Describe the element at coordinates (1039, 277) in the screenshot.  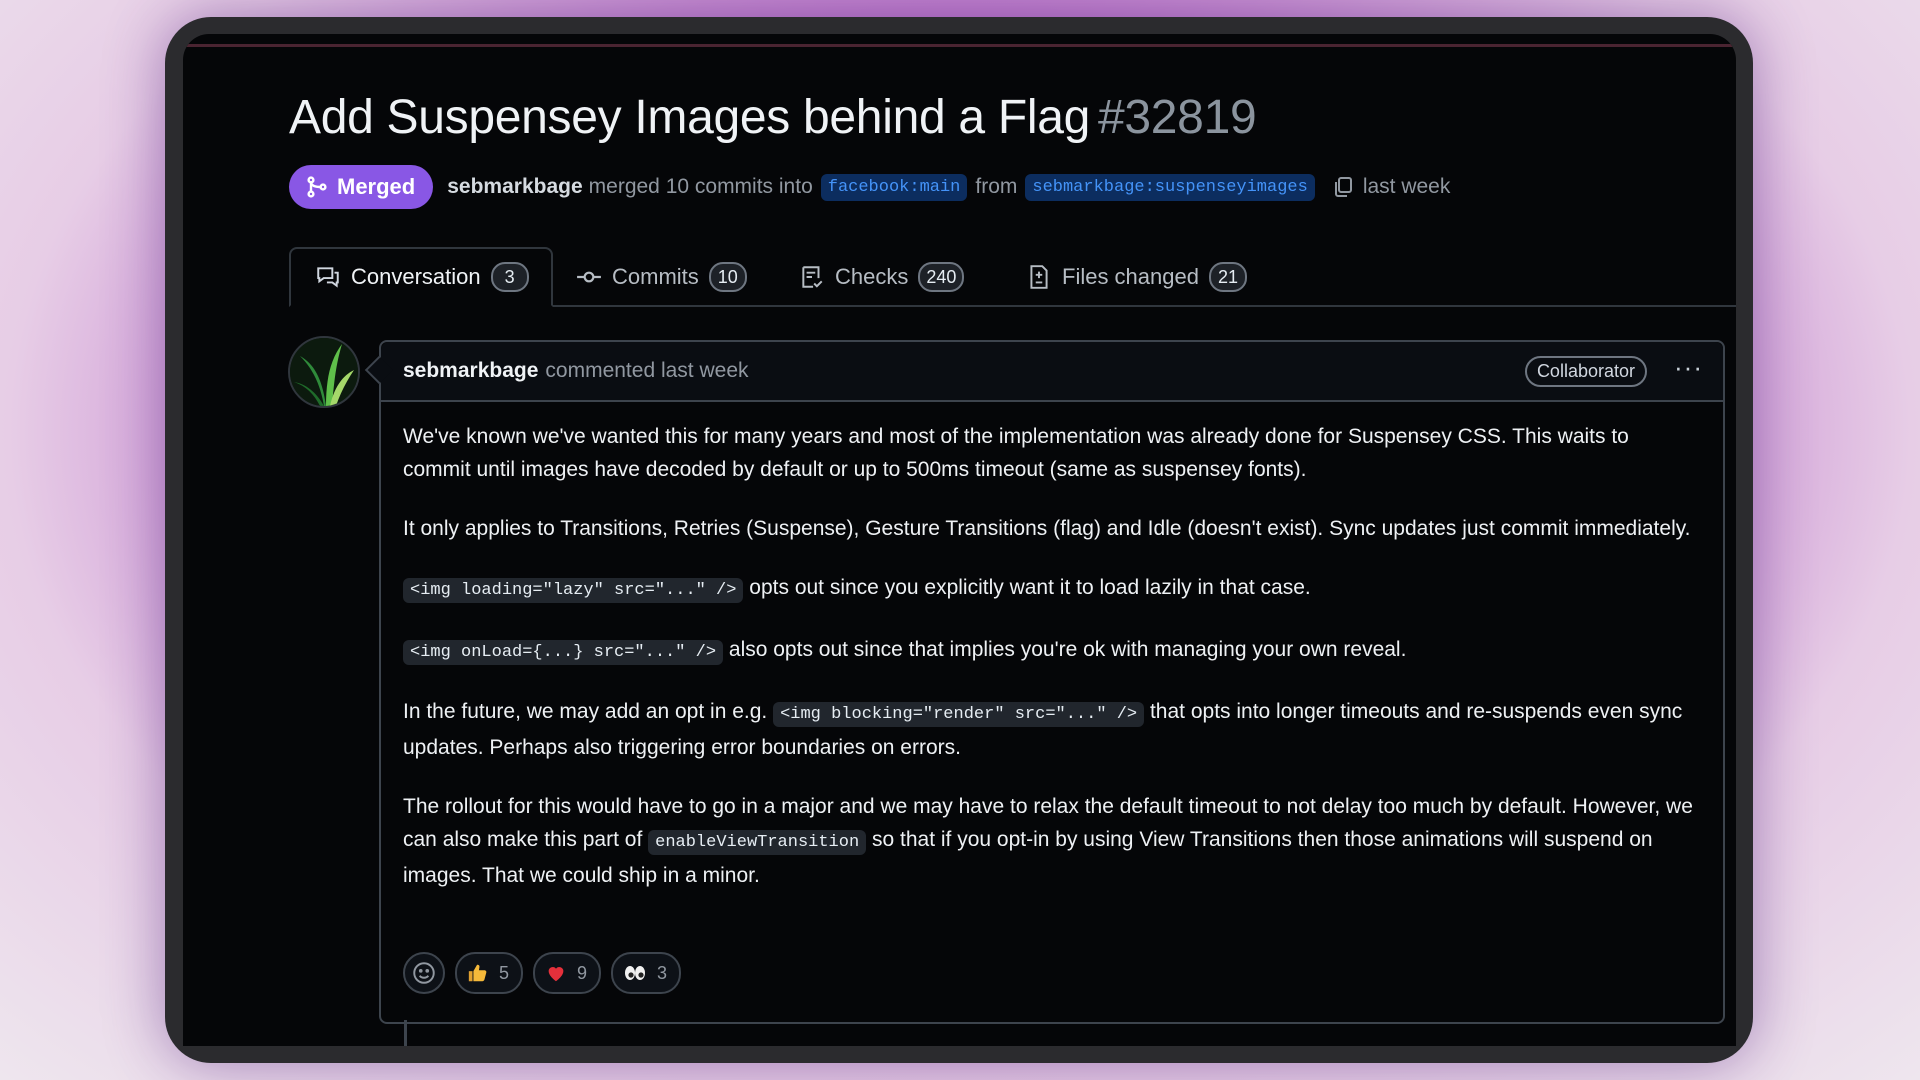
I see `file-diff-icon` at that location.